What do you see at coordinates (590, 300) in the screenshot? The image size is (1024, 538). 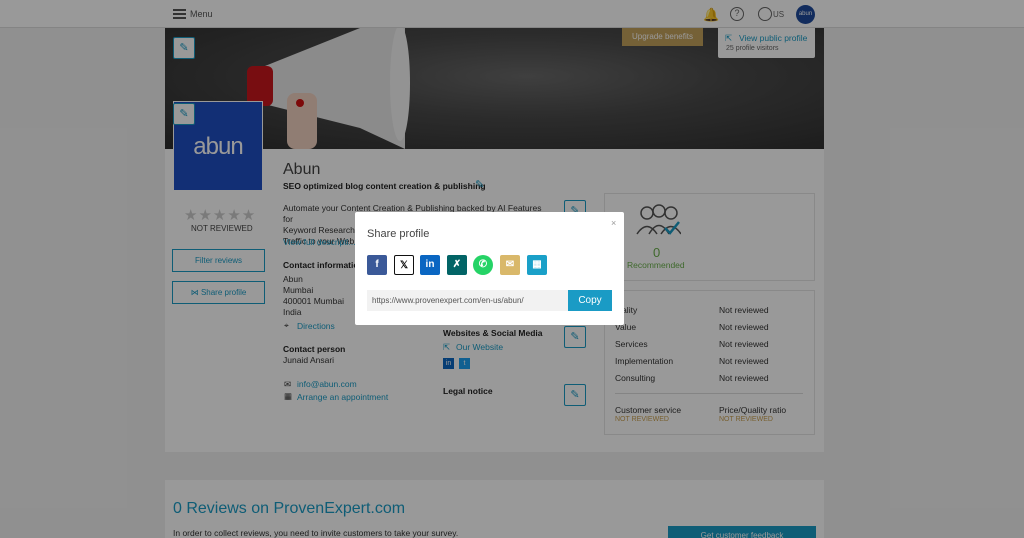 I see `copy-button: Copy` at bounding box center [590, 300].